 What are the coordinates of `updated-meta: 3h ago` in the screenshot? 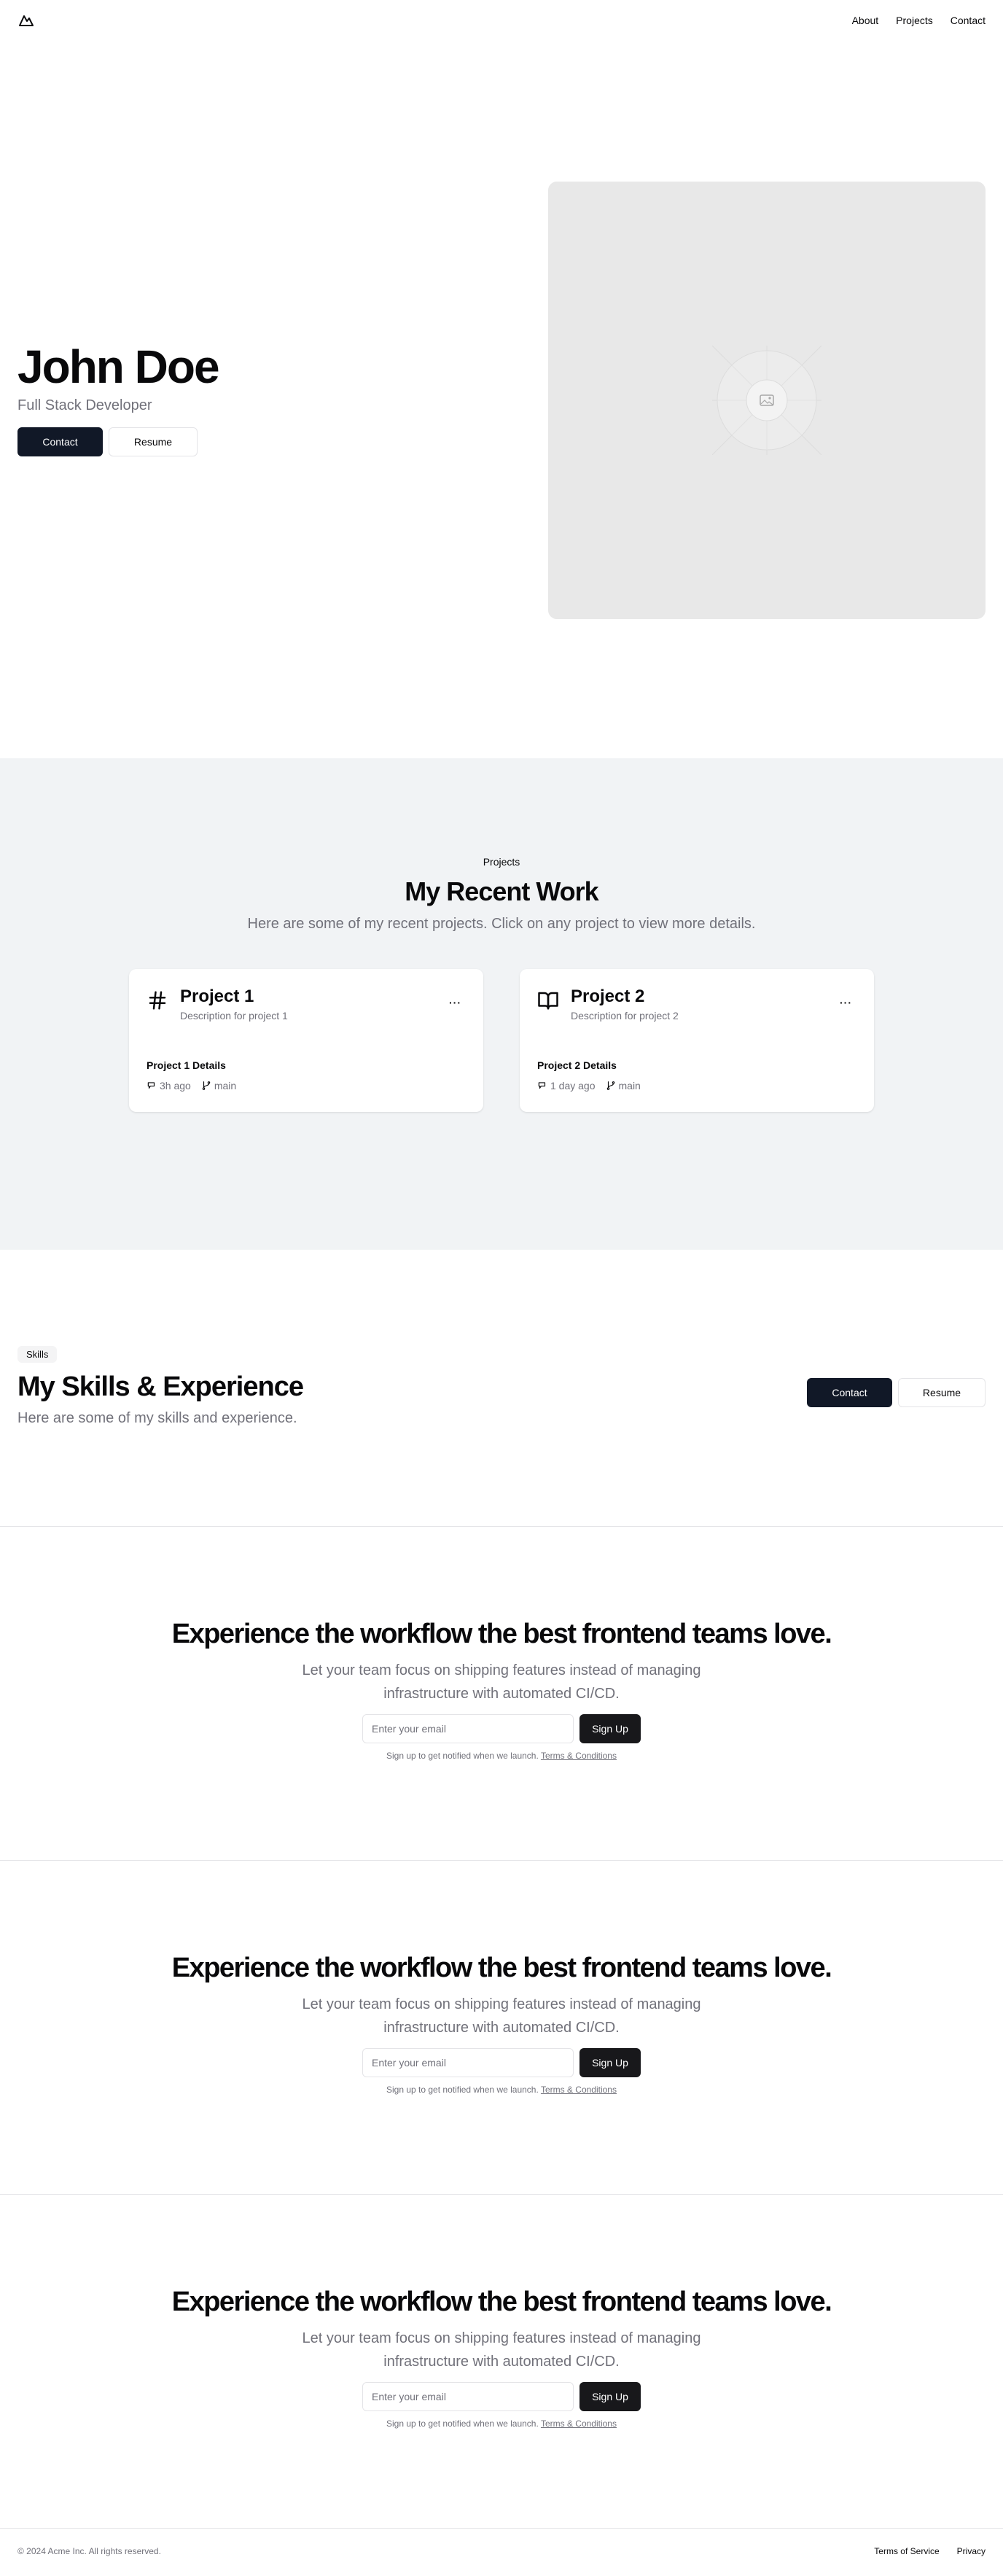 It's located at (169, 1086).